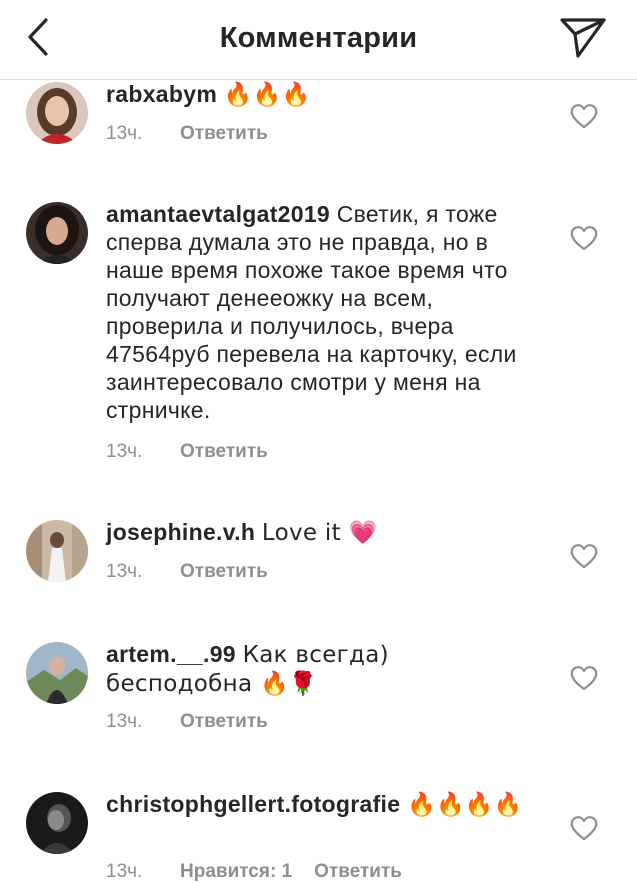 The height and width of the screenshot is (883, 637). What do you see at coordinates (316, 669) in the screenshot?
I see `comment-text: artem.__.99 Как всегда) бесподобна 🔥🌹` at bounding box center [316, 669].